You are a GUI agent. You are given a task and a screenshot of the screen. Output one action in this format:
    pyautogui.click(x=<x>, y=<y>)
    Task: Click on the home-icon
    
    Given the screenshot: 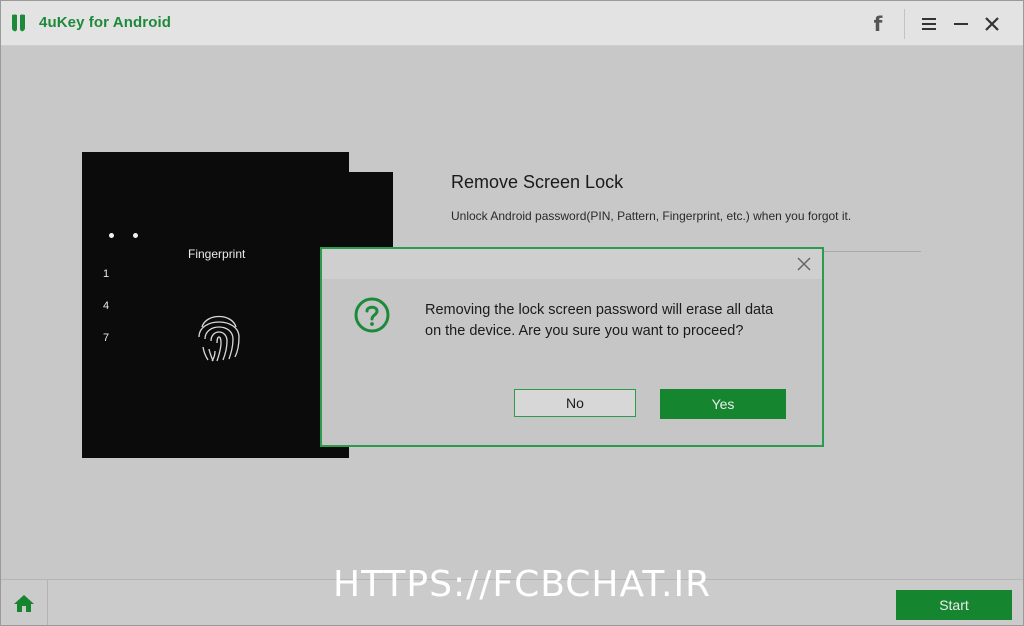 What is the action you would take?
    pyautogui.click(x=24, y=603)
    